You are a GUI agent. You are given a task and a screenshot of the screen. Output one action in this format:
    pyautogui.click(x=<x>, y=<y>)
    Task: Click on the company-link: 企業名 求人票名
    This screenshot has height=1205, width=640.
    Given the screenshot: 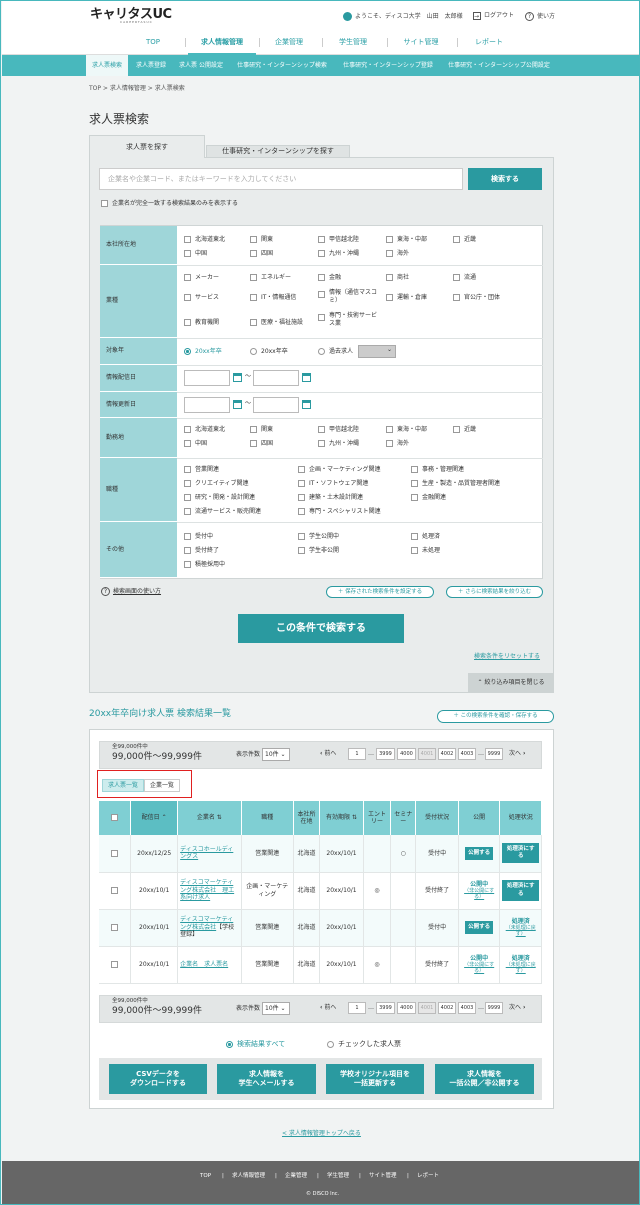 What is the action you would take?
    pyautogui.click(x=209, y=965)
    